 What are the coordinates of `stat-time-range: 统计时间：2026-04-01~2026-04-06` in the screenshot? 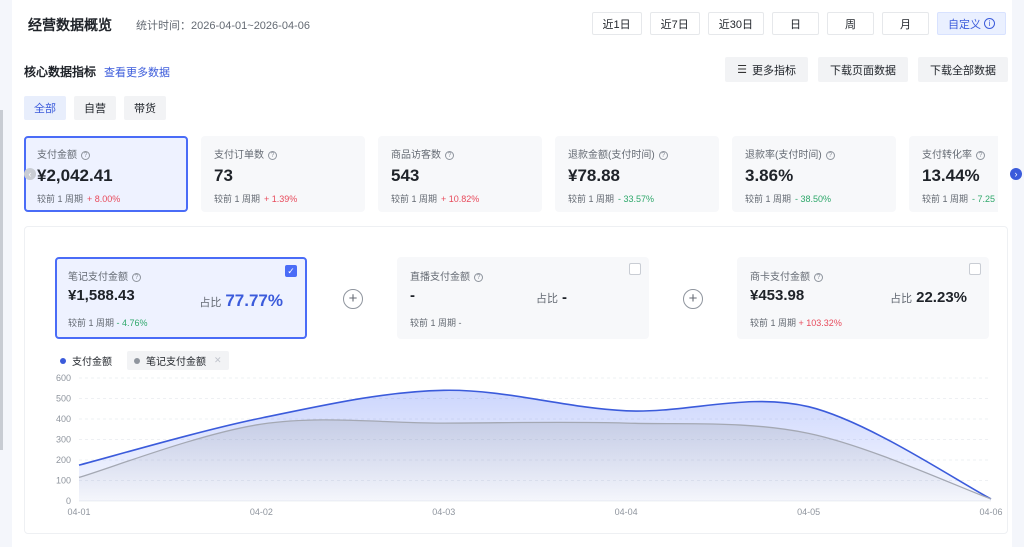 It's located at (223, 26).